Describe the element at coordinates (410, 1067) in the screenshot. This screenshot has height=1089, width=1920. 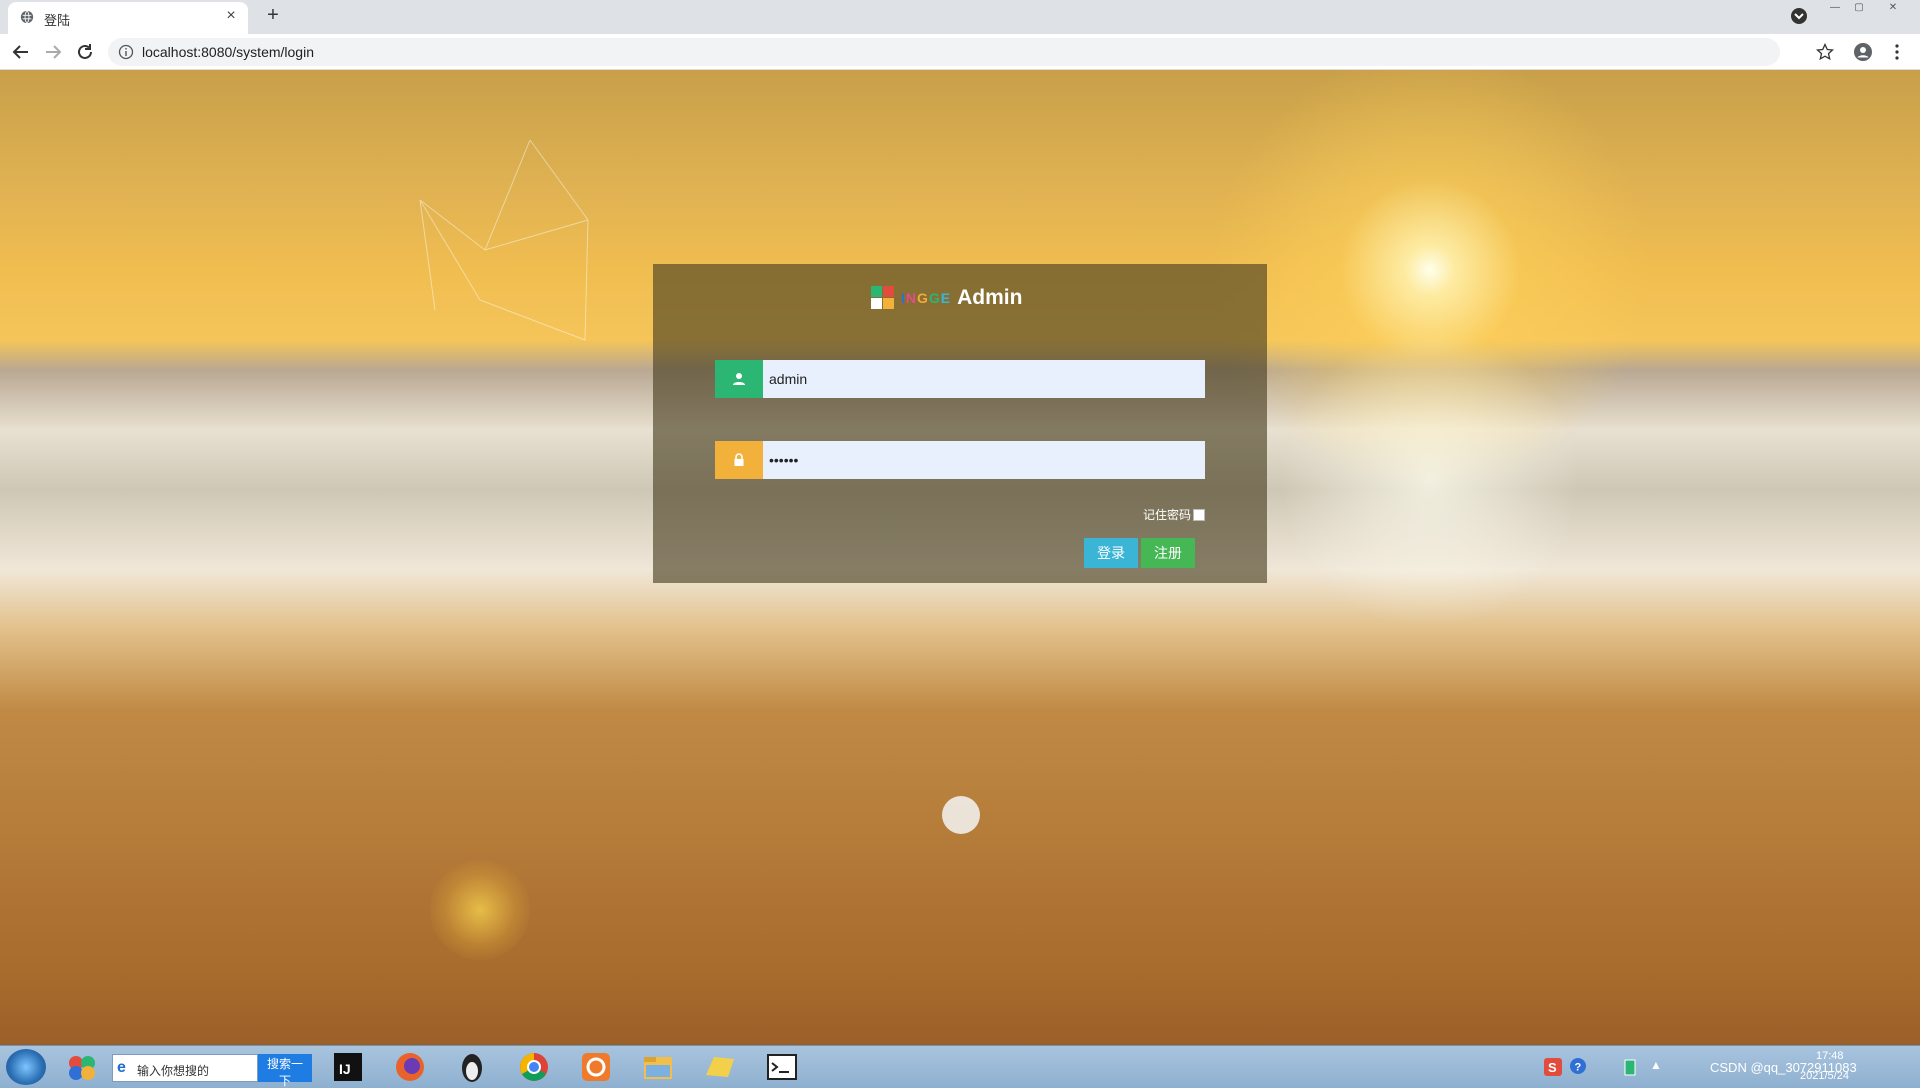
I see `firefox-icon` at that location.